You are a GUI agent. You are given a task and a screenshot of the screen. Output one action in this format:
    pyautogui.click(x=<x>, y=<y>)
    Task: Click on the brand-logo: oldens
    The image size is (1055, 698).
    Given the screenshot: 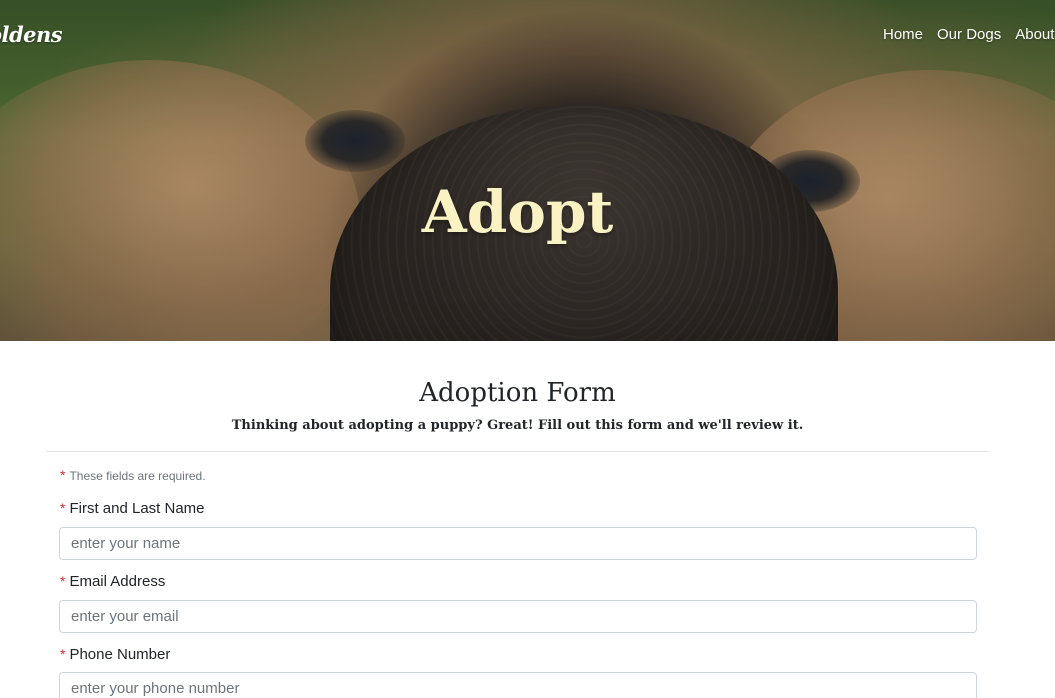 What is the action you would take?
    pyautogui.click(x=31, y=34)
    